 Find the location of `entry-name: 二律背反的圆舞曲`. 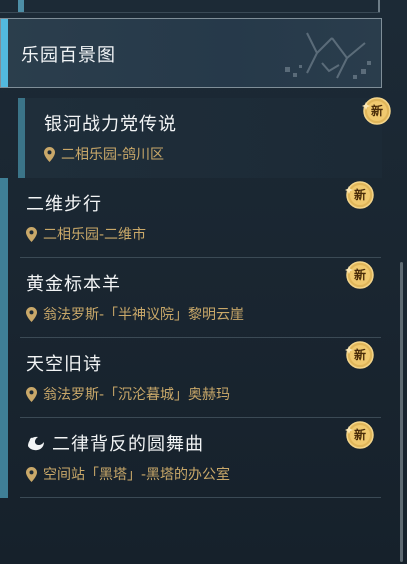

entry-name: 二律背反的圆舞曲 is located at coordinates (115, 443).